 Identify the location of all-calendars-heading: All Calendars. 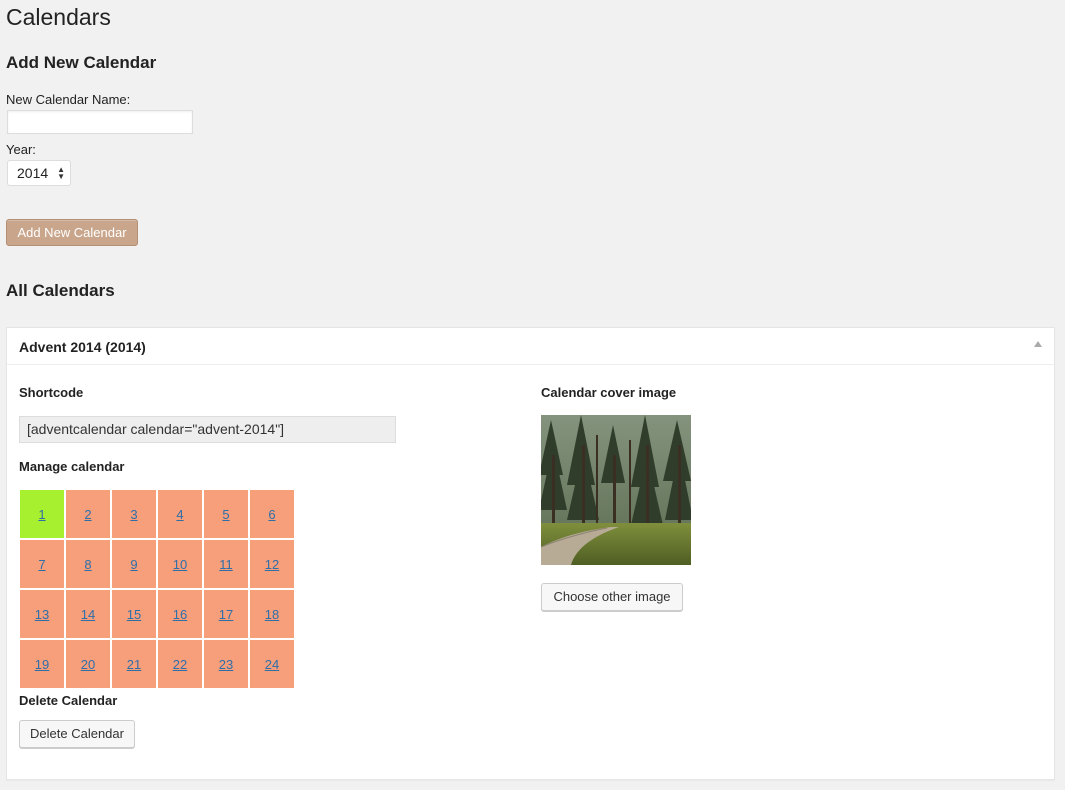
(60, 290).